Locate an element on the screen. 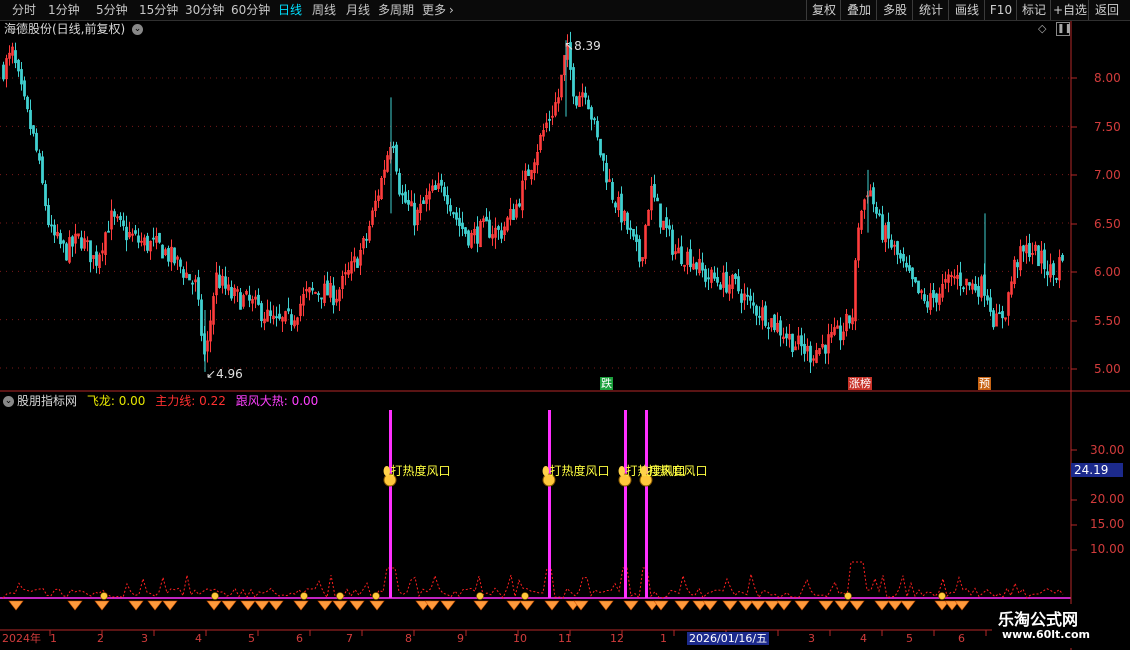 The image size is (1130, 650). low-price-value: 4.96 is located at coordinates (229, 374).